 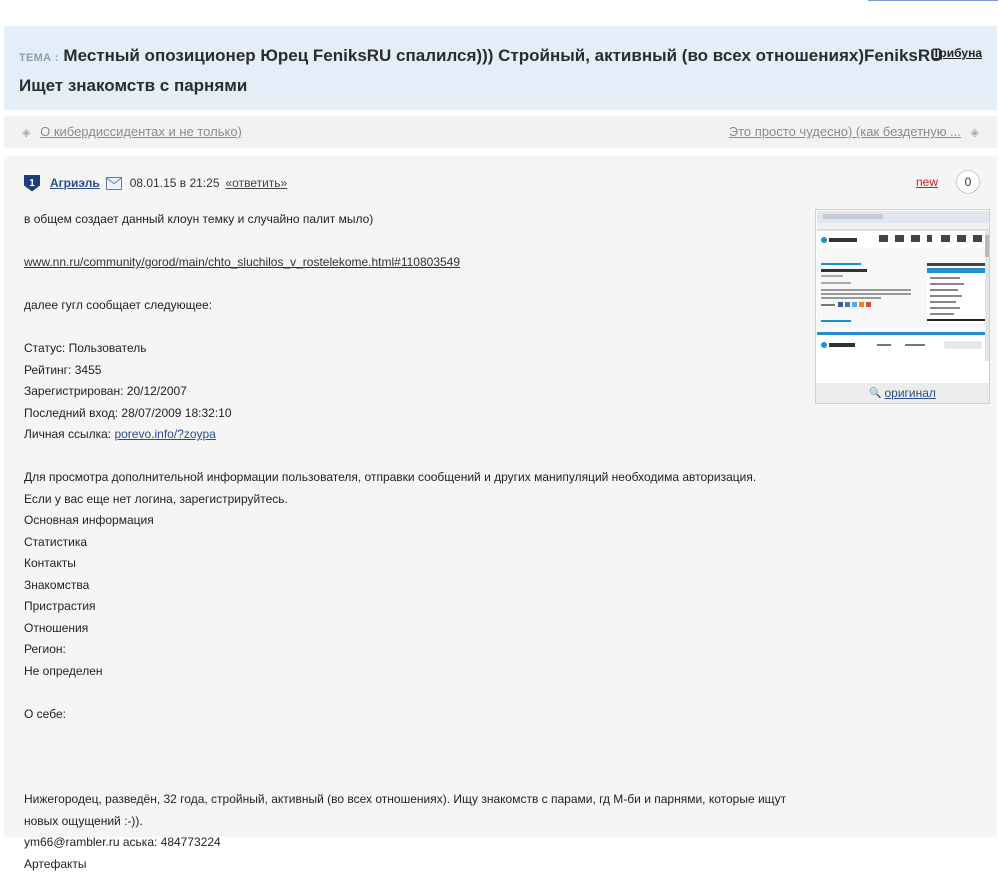 I want to click on post-header: 1 Агриэль 08.01.15 в 21:25 «ответить», so click(x=155, y=183).